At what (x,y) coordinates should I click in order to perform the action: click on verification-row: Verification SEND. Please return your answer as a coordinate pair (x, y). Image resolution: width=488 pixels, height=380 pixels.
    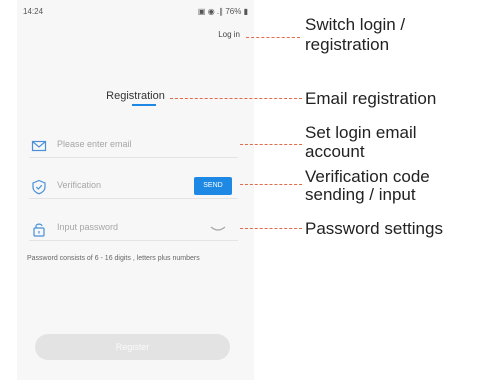
    Looking at the image, I should click on (133, 187).